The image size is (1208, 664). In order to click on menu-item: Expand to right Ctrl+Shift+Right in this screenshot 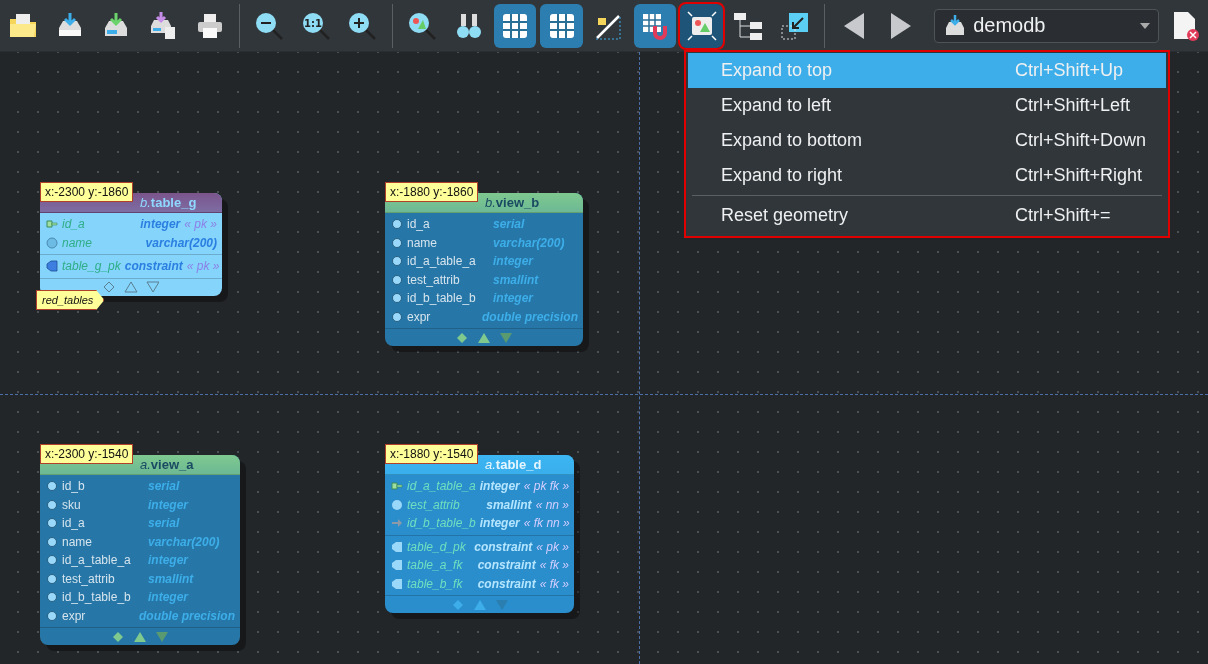, I will do `click(927, 175)`.